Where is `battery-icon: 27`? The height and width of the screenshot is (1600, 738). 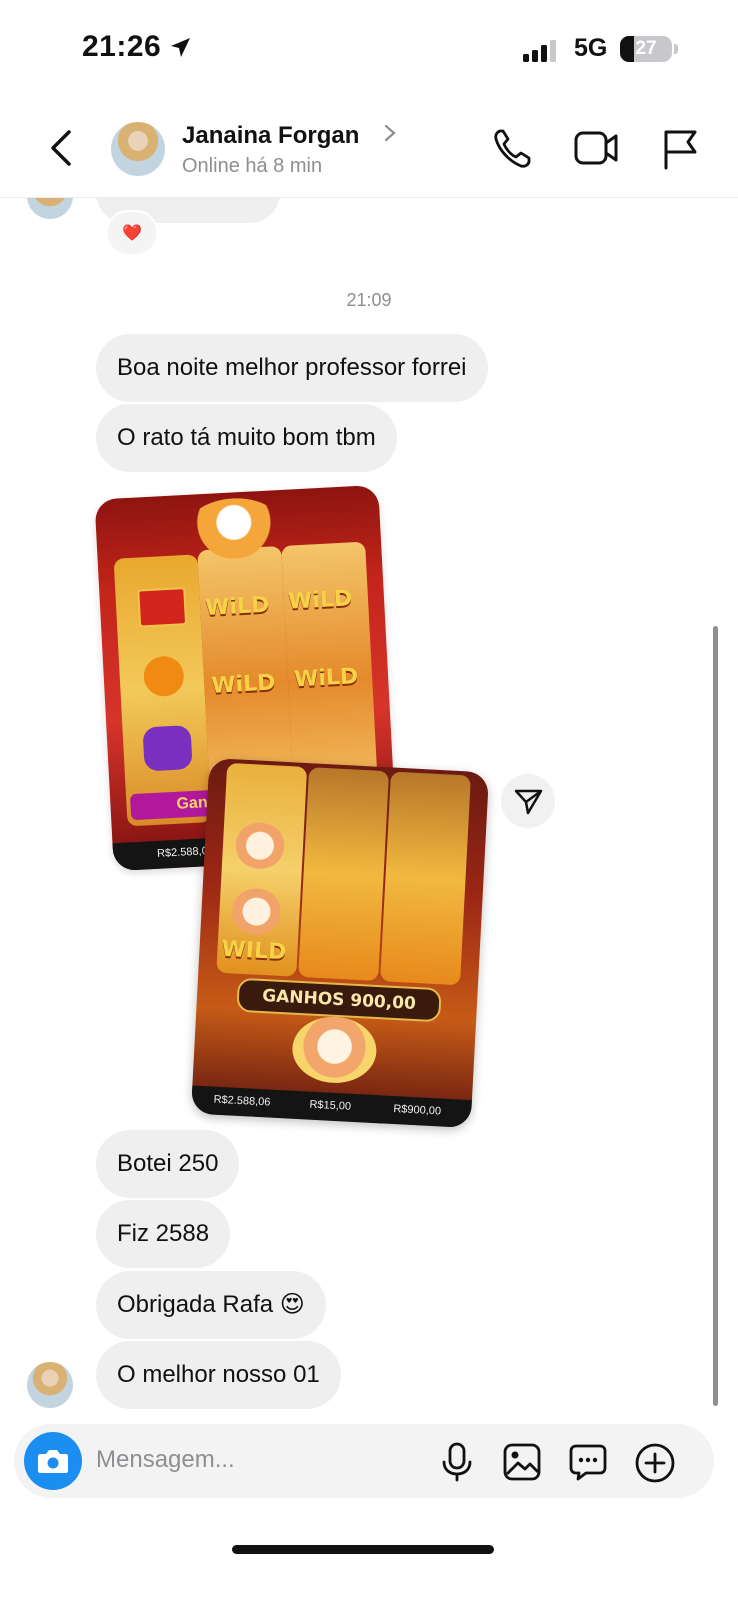 battery-icon: 27 is located at coordinates (646, 49).